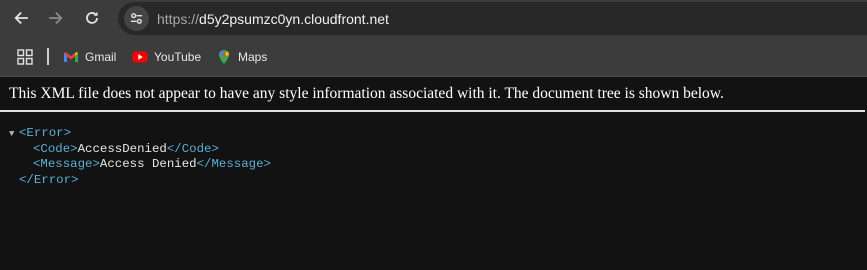  What do you see at coordinates (48, 56) in the screenshot?
I see `bookmarks-separator` at bounding box center [48, 56].